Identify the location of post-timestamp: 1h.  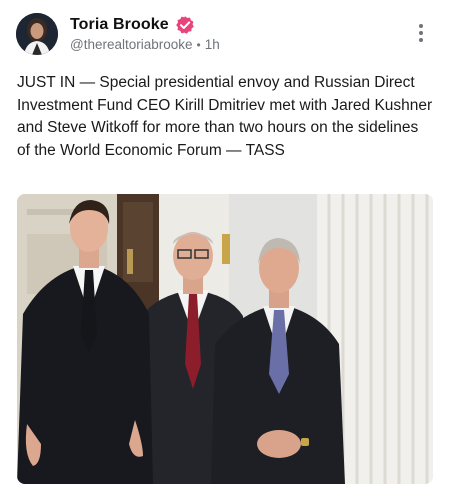
(212, 44).